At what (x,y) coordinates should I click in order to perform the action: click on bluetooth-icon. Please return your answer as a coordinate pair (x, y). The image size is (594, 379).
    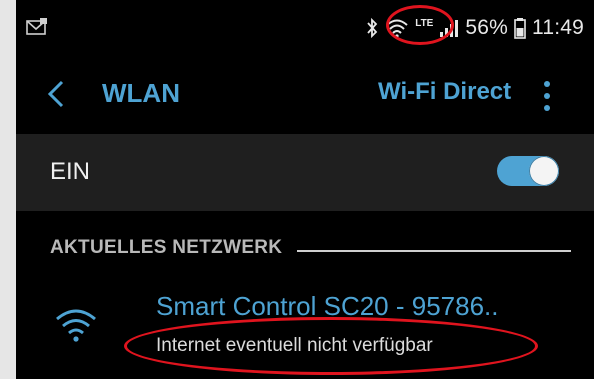
    Looking at the image, I should click on (372, 28).